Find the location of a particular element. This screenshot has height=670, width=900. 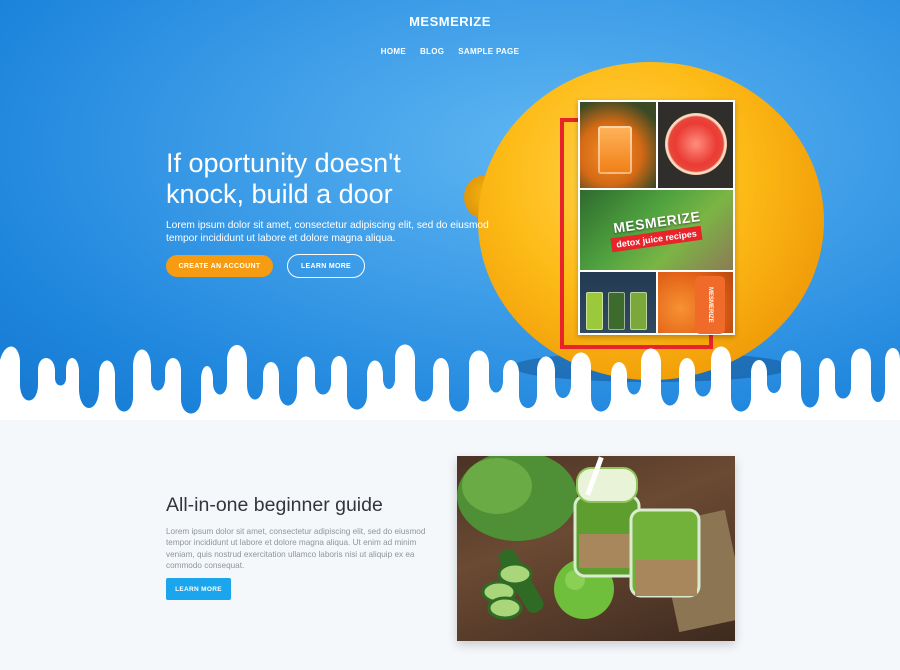

guide-learn-more-button: LEARN MORE is located at coordinates (198, 589).